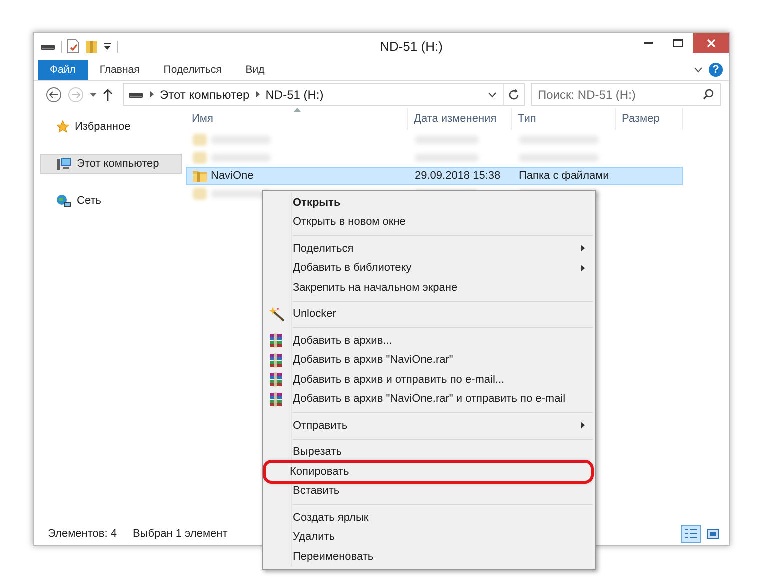 Image resolution: width=764 pixels, height=579 pixels. I want to click on view-button, so click(691, 534).